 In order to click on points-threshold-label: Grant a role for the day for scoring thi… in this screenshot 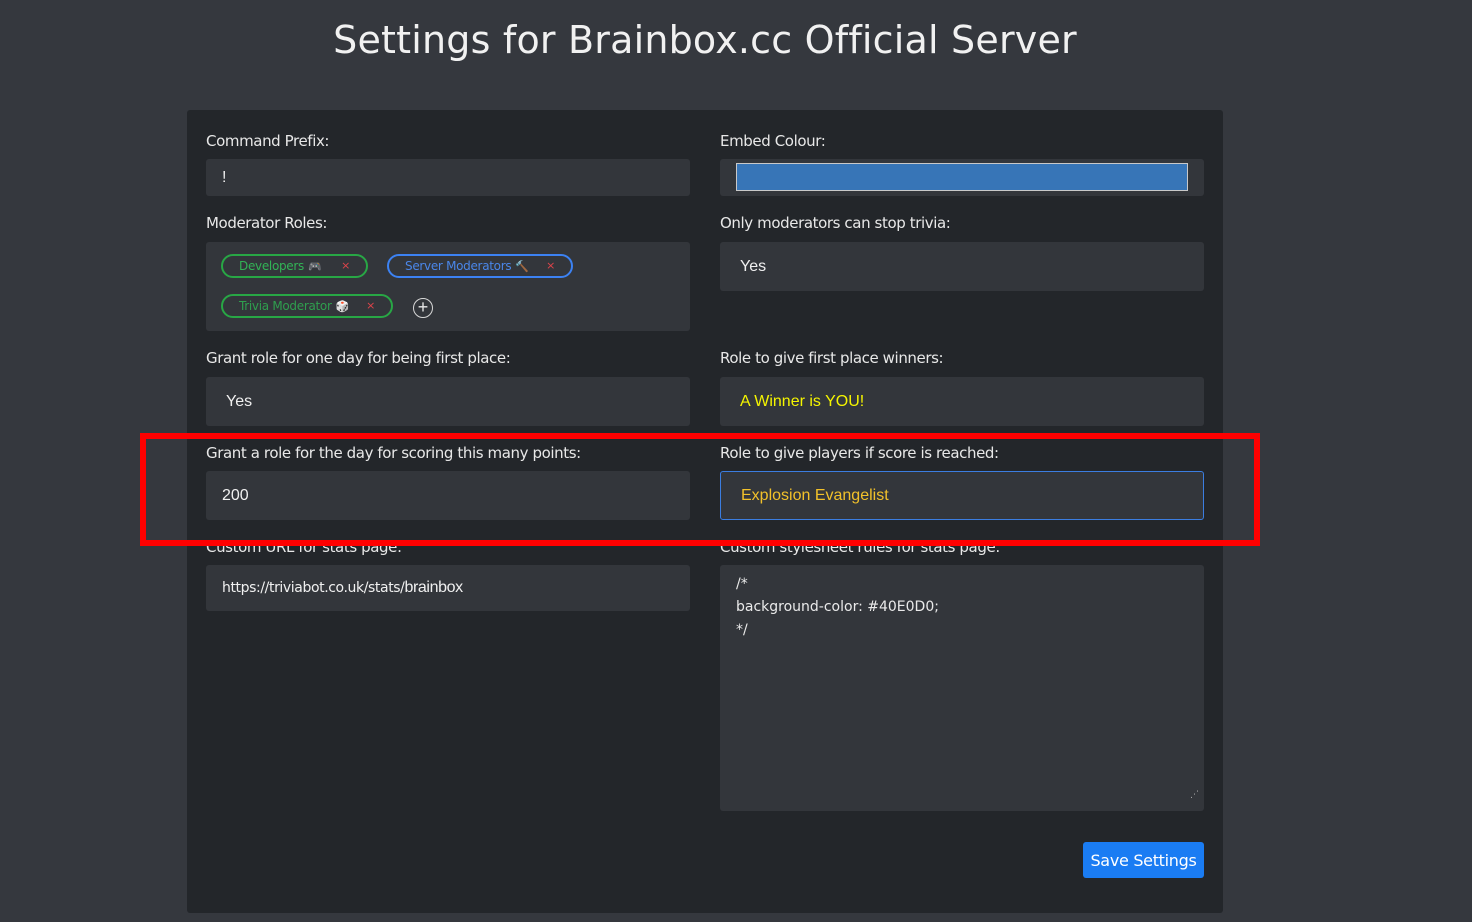, I will do `click(393, 453)`.